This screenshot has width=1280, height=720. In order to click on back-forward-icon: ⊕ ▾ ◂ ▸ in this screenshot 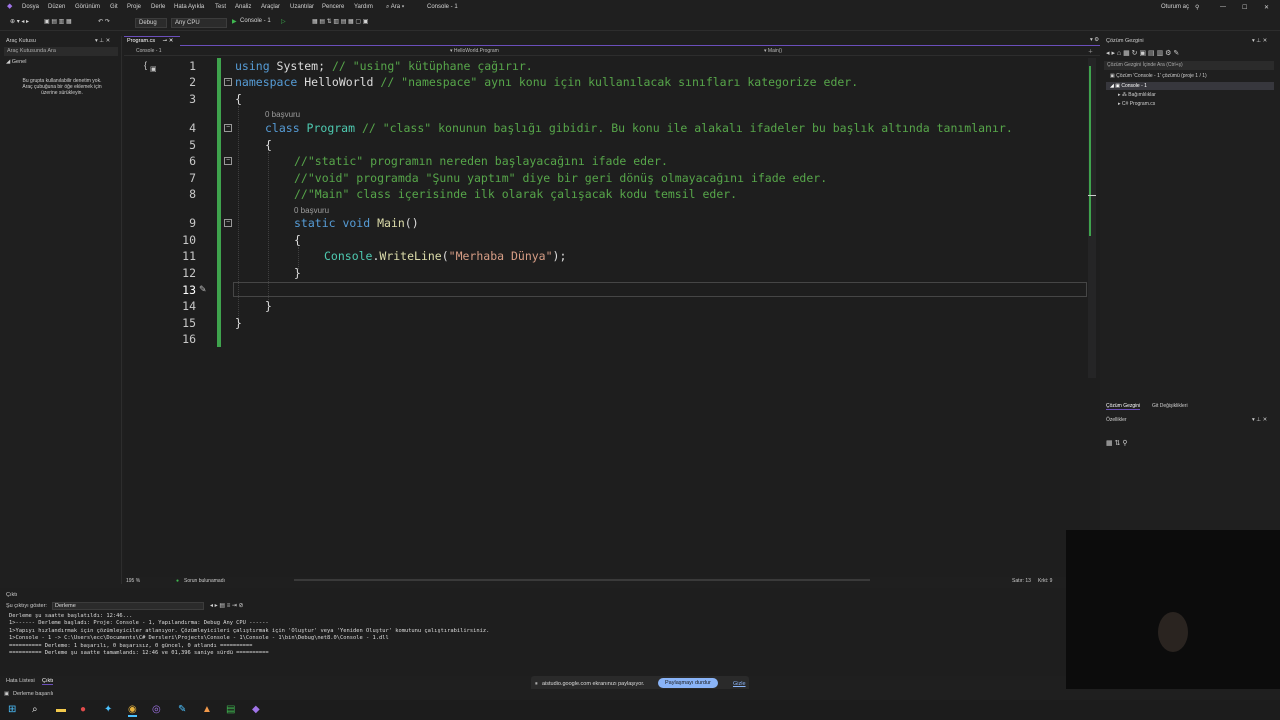, I will do `click(19, 21)`.